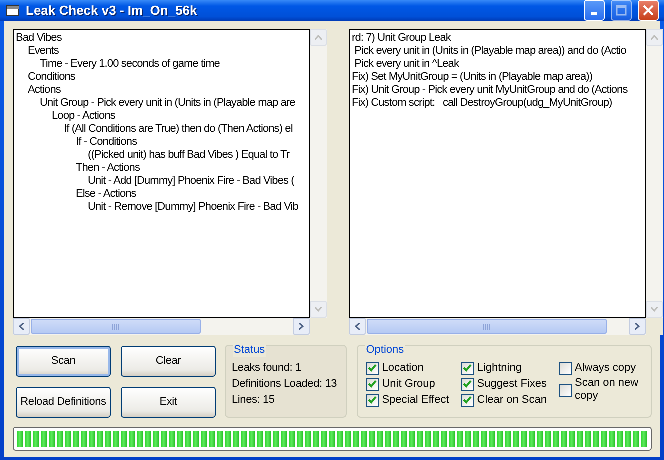 The height and width of the screenshot is (460, 664). What do you see at coordinates (472, 77) in the screenshot?
I see `text-line: Fix) Set MyUnitGroup = (Units in (Playable map area))` at bounding box center [472, 77].